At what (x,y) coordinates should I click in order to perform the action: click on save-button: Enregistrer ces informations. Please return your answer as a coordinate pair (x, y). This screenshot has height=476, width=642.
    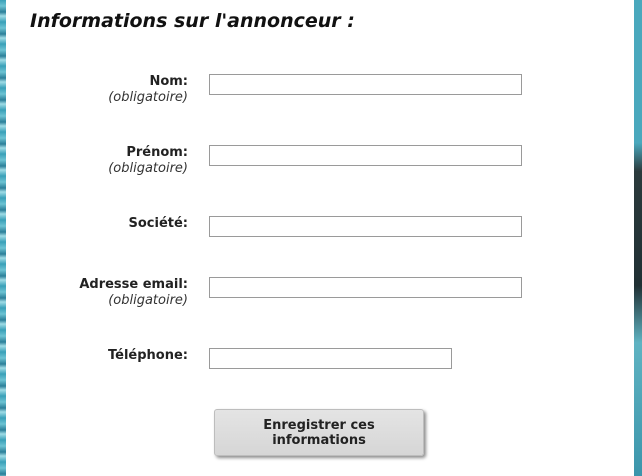
    Looking at the image, I should click on (319, 432).